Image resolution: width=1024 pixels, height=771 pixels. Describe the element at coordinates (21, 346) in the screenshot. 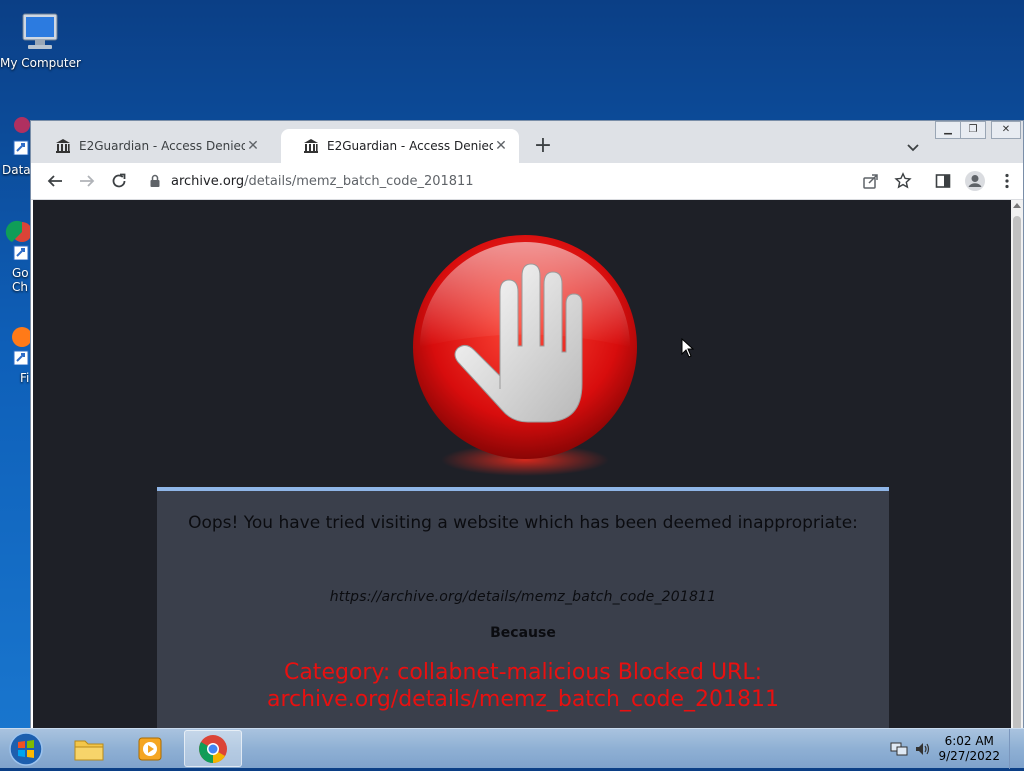

I see `firefox-shortcut-icon` at that location.